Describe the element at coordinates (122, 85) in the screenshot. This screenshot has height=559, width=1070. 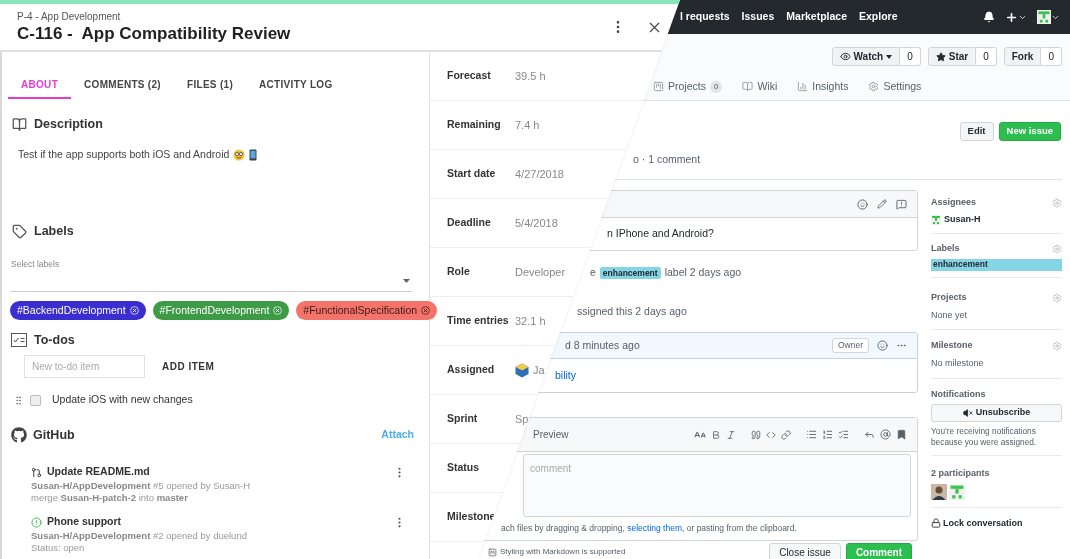
I see `tab: COMMENTS (2)` at that location.